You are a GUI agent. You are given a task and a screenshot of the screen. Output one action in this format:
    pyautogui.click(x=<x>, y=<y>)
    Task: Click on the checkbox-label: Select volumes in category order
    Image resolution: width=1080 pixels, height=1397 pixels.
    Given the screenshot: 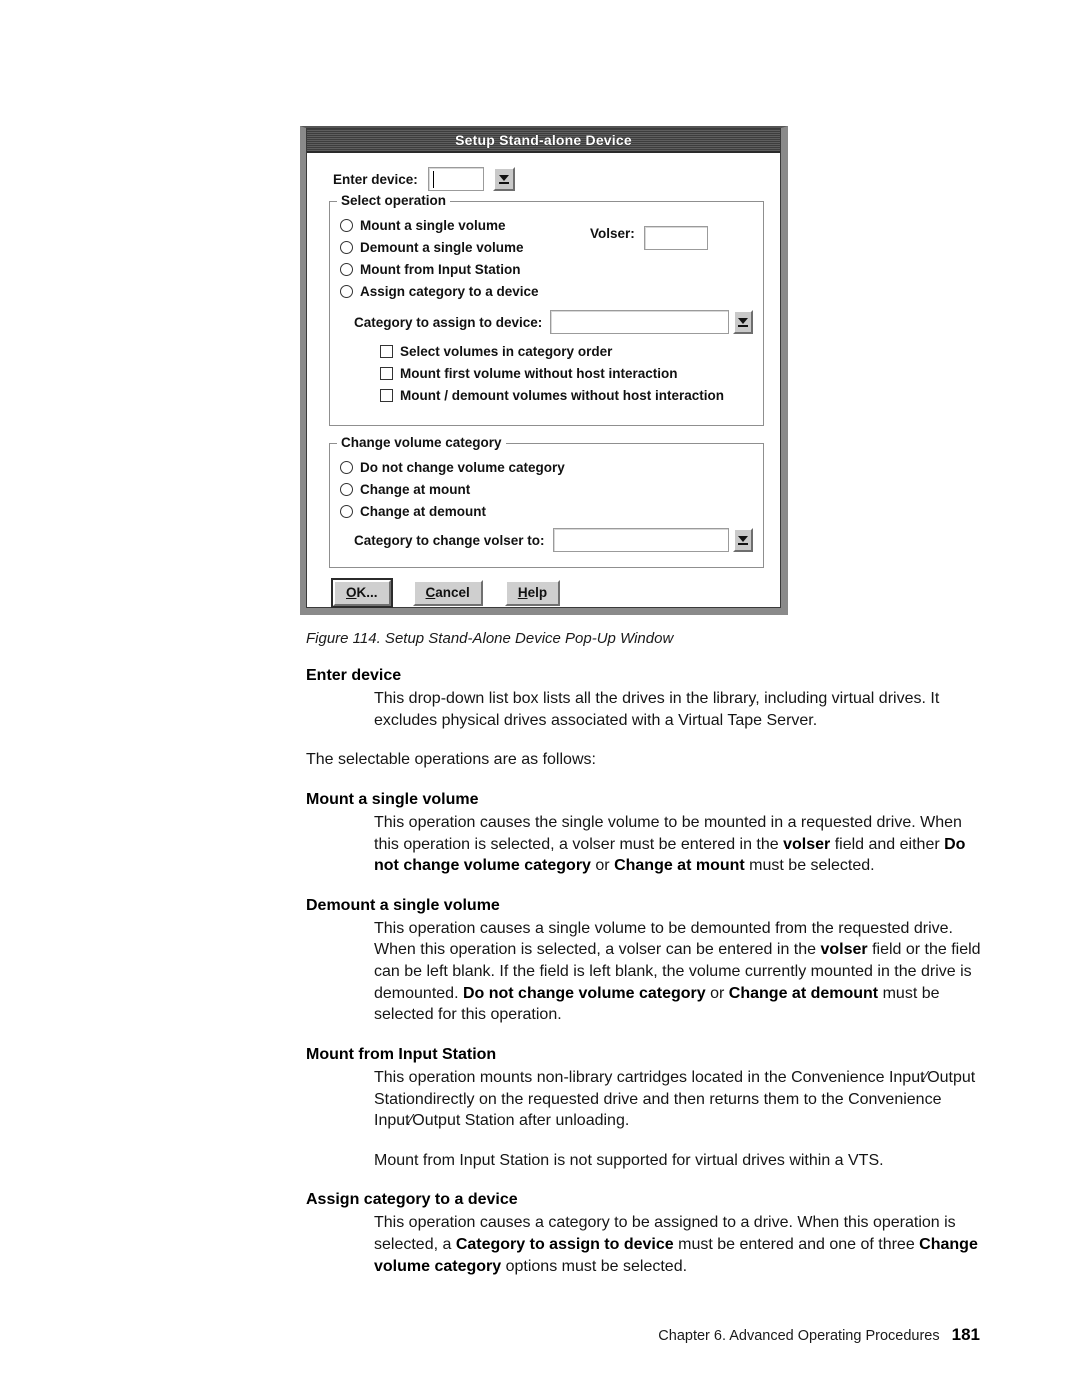 What is the action you would take?
    pyautogui.click(x=506, y=351)
    